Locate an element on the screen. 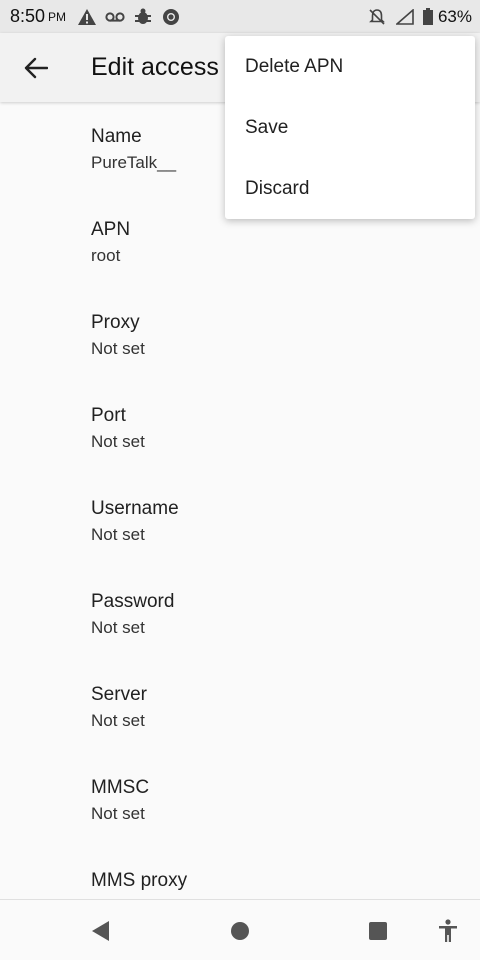 The height and width of the screenshot is (960, 480). bug-icon is located at coordinates (143, 17).